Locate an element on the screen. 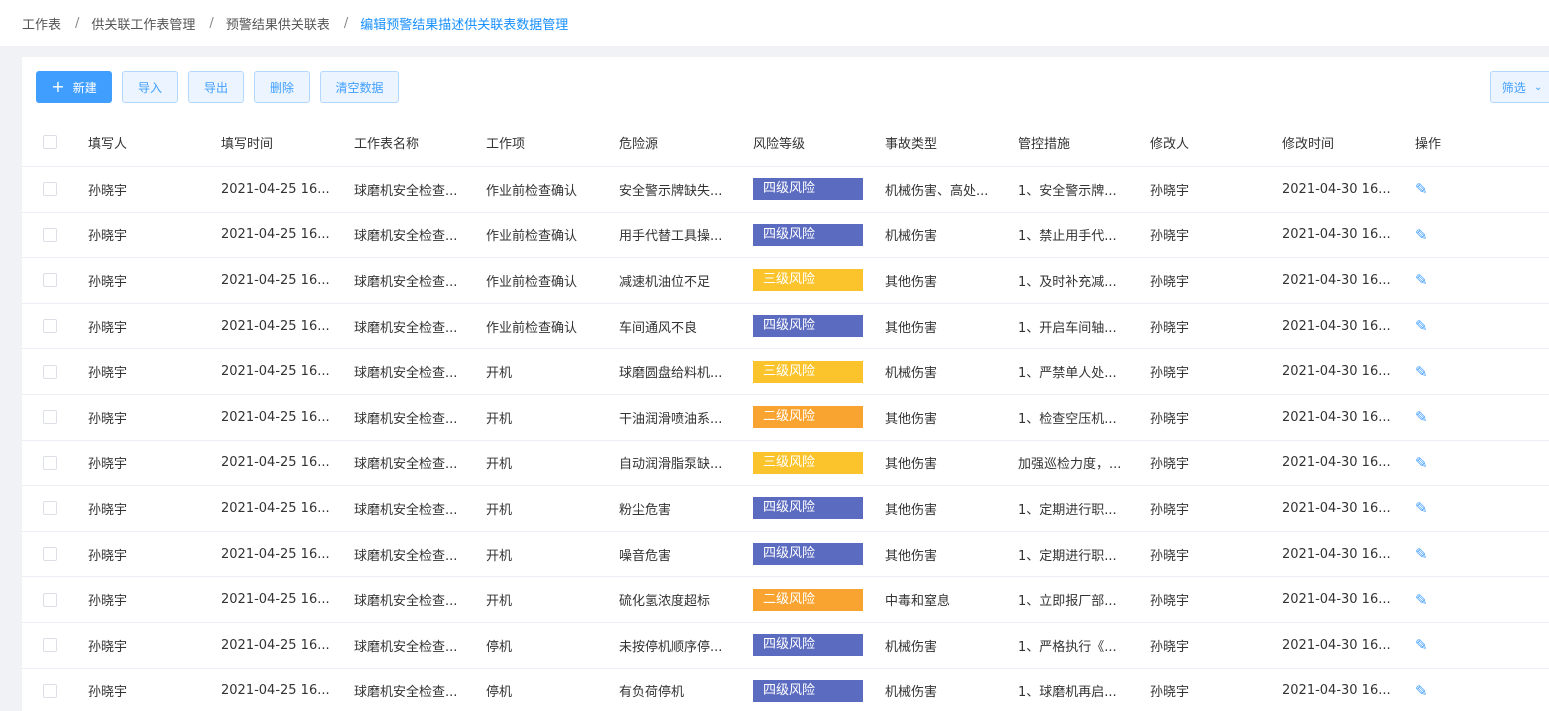 This screenshot has width=1549, height=711. breadcrumb-item-worksheet: 工作表 is located at coordinates (41, 23).